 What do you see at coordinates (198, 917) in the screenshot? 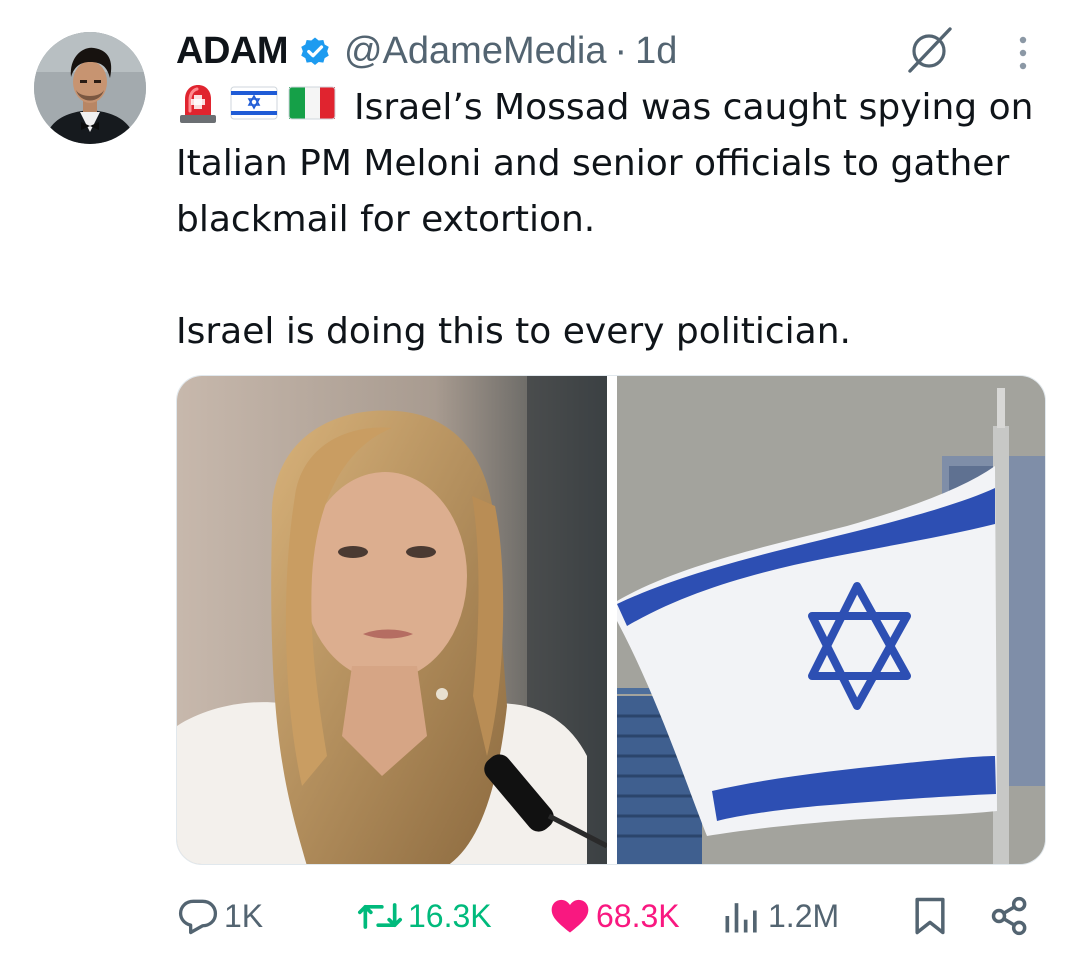
I see `reply-icon` at bounding box center [198, 917].